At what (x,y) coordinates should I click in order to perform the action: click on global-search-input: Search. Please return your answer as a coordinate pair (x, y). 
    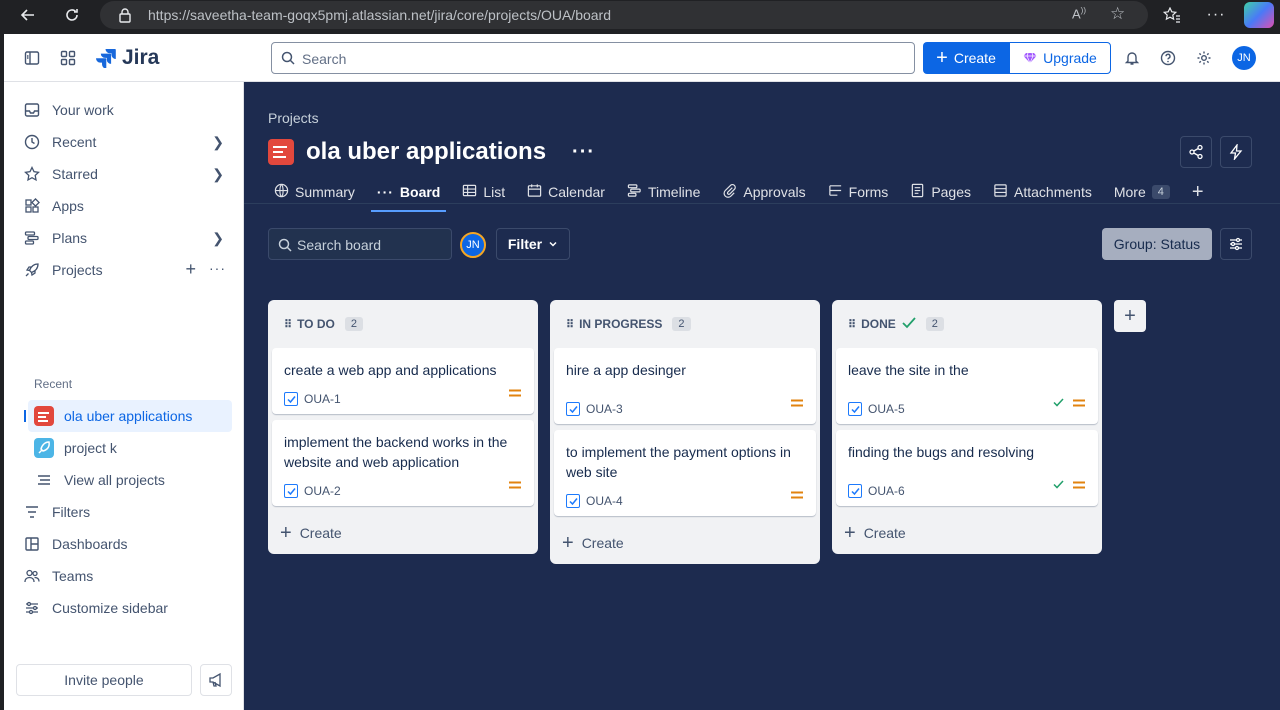
    Looking at the image, I should click on (593, 58).